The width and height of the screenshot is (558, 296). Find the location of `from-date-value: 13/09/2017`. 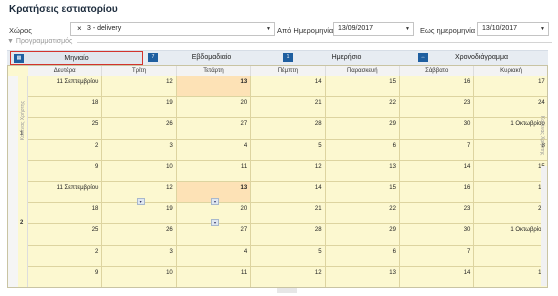

from-date-value: 13/09/2017 is located at coordinates (356, 28).